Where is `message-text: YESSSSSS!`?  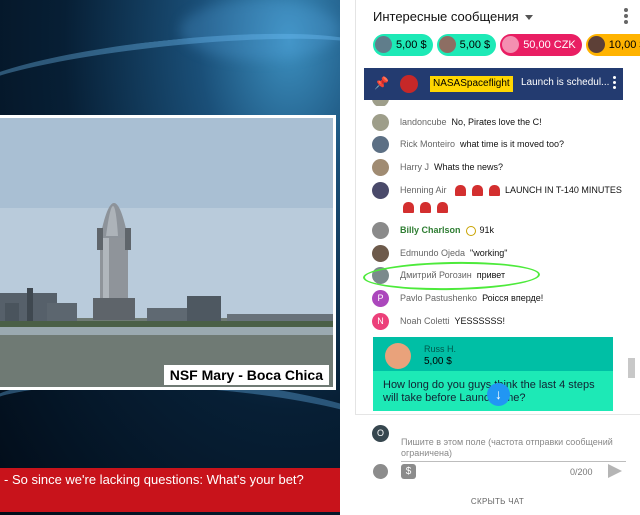 message-text: YESSSSSS! is located at coordinates (480, 321).